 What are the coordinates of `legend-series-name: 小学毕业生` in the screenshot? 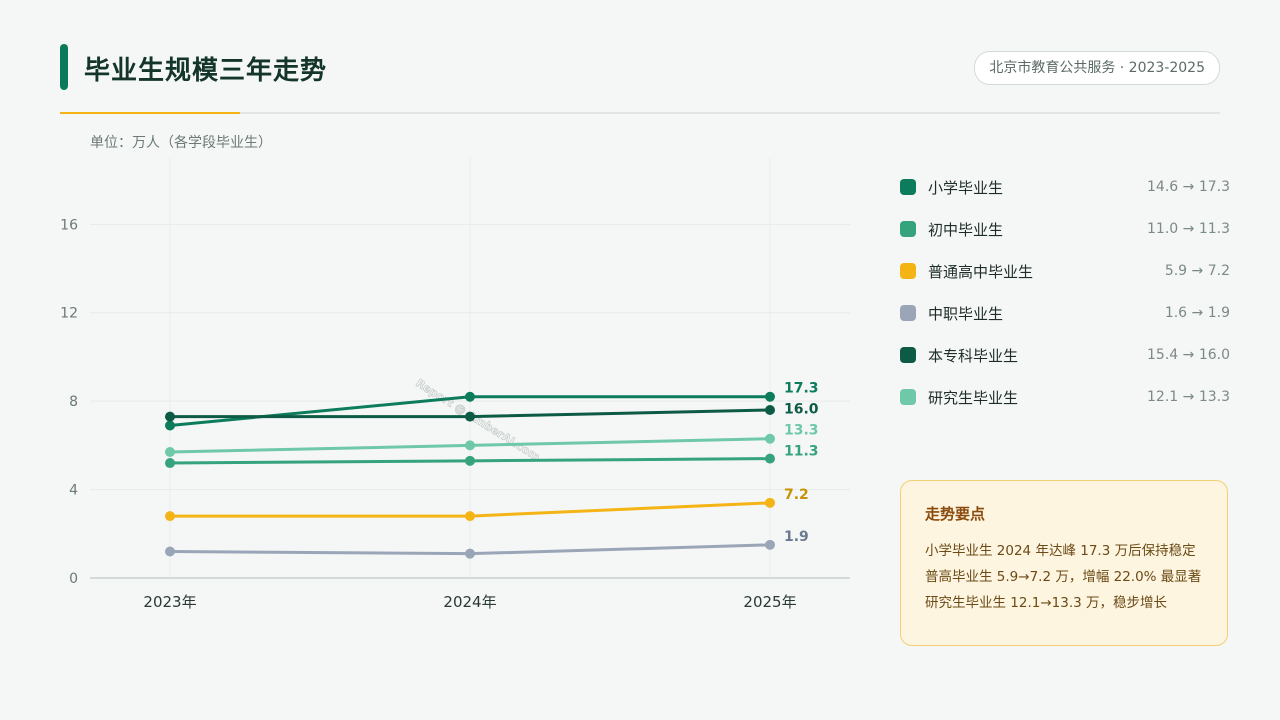 It's located at (966, 187).